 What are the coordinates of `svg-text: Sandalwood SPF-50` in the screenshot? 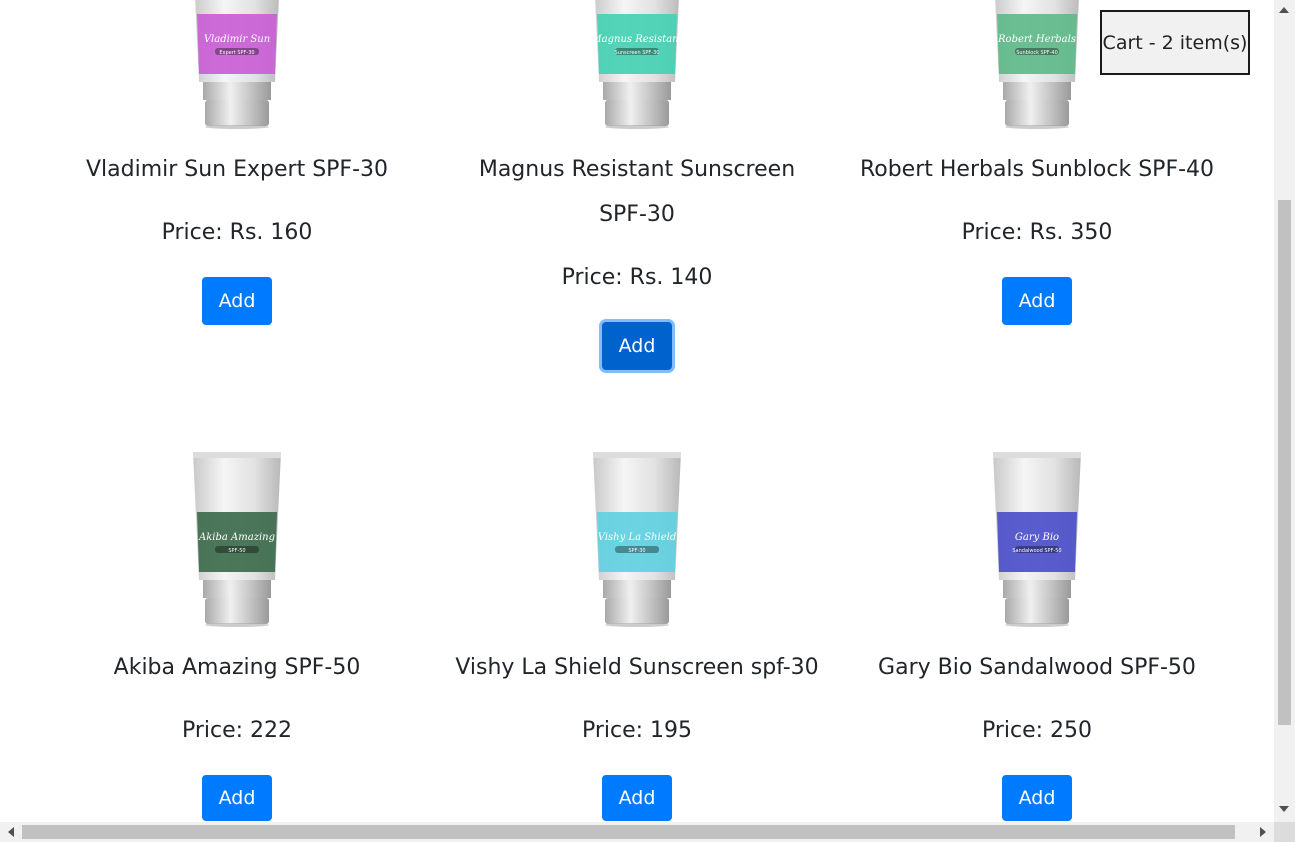 It's located at (1036, 551).